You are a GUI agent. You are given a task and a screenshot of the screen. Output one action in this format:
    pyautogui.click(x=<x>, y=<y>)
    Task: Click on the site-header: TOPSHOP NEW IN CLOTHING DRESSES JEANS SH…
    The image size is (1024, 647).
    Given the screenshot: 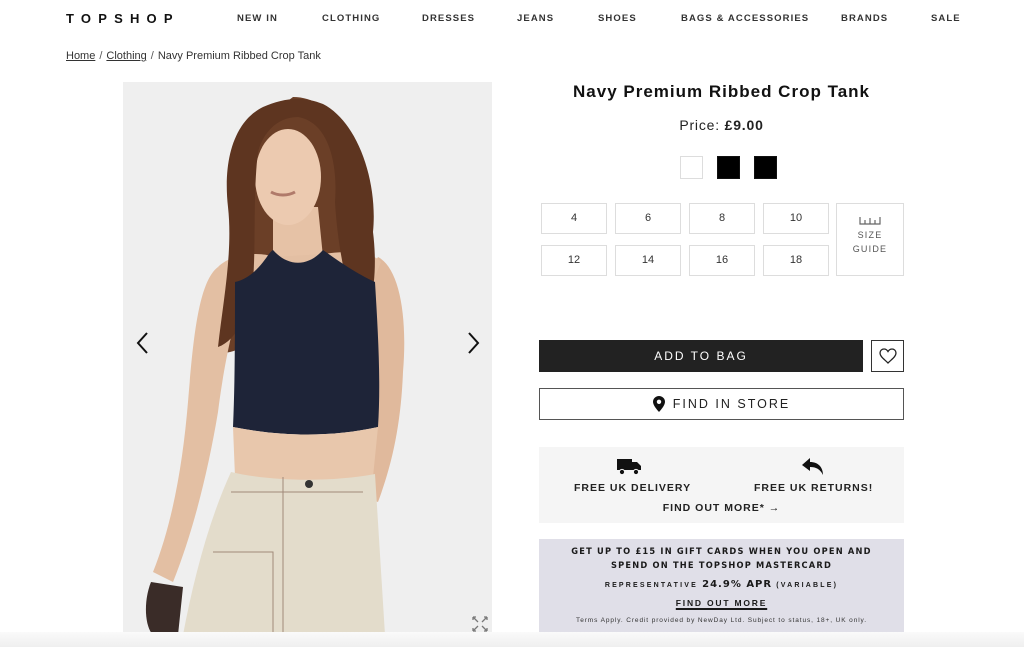 What is the action you would take?
    pyautogui.click(x=512, y=19)
    